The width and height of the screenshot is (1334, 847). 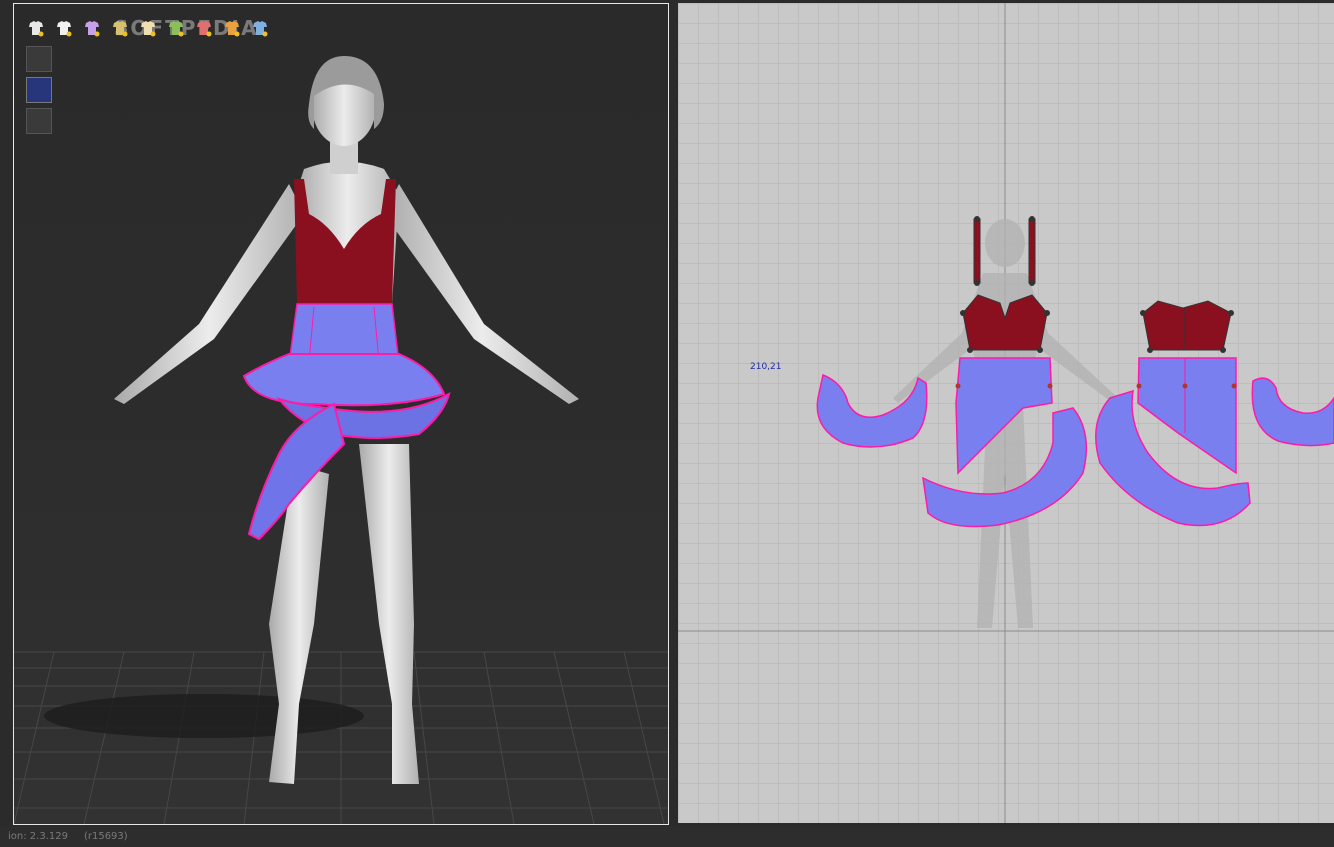 What do you see at coordinates (39, 59) in the screenshot?
I see `avatar-pose-icon` at bounding box center [39, 59].